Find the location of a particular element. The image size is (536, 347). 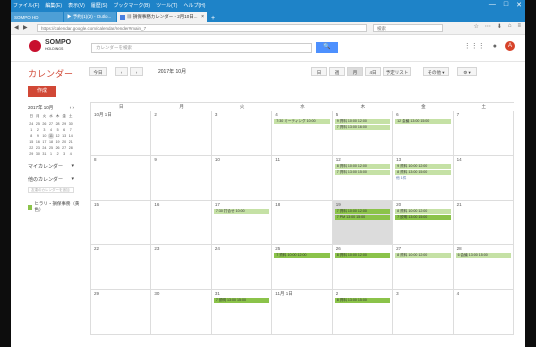

add-calendar-input: 友達のカレンダーを追加 is located at coordinates (51, 190).